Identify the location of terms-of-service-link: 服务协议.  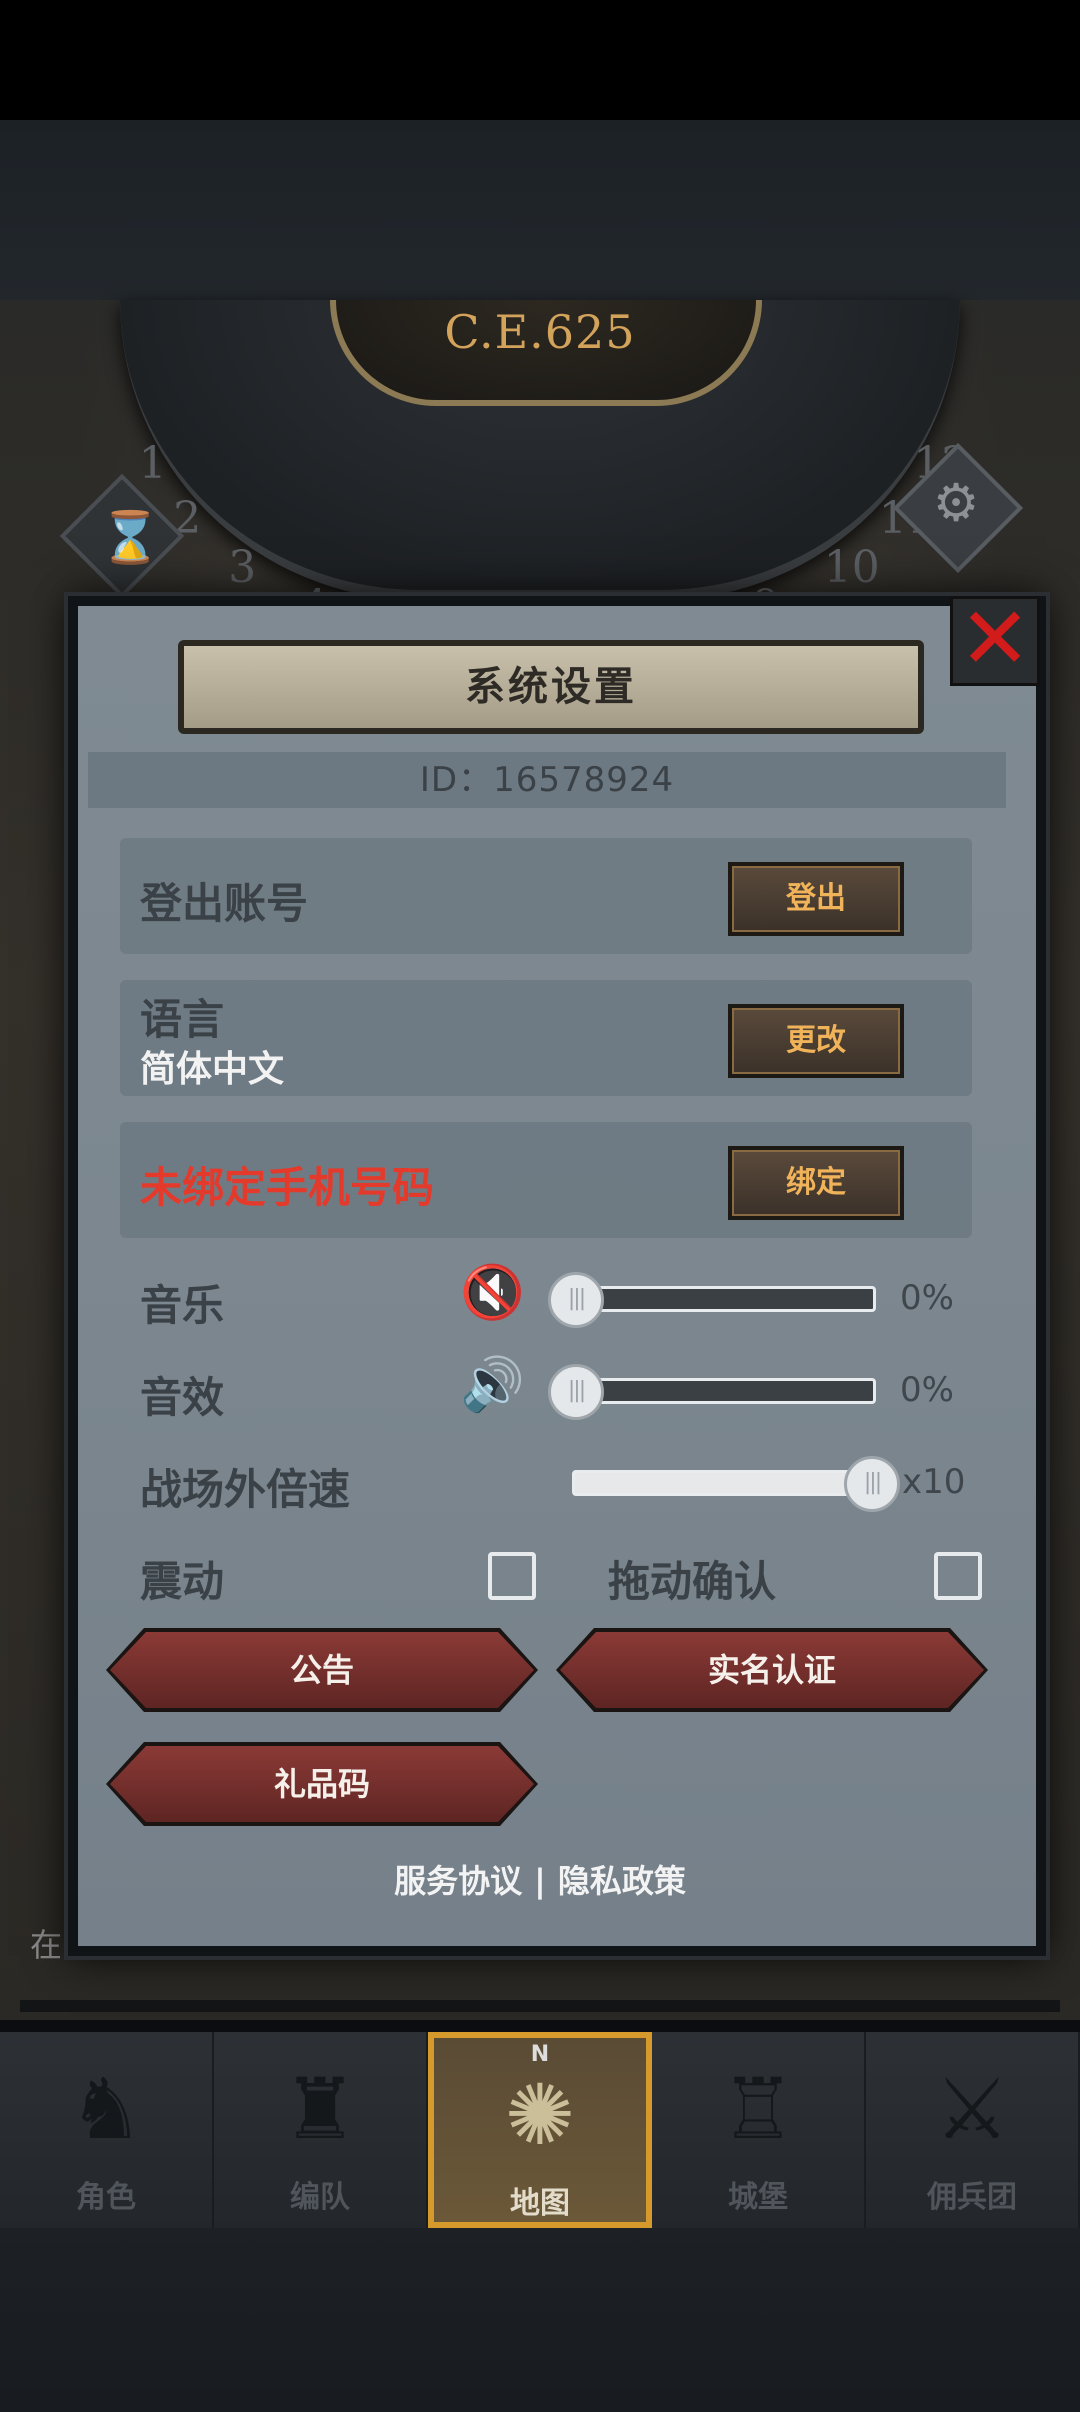
(458, 1881).